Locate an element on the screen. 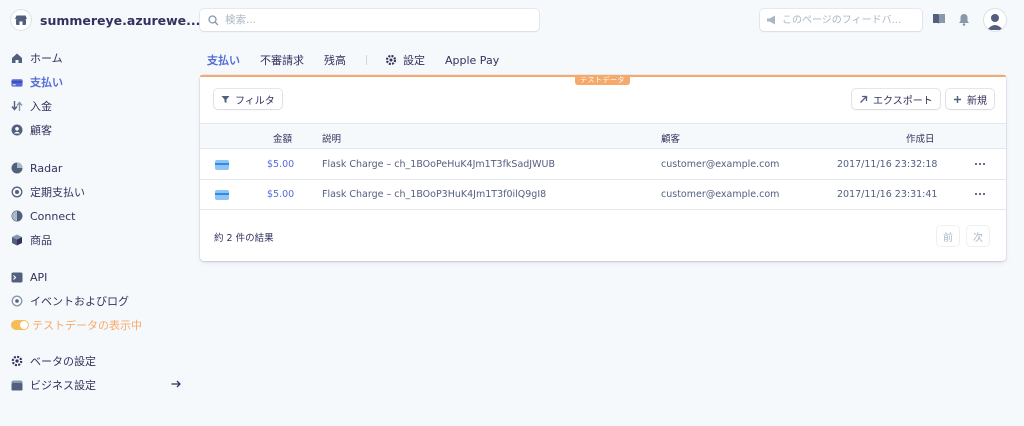 The image size is (1024, 426). column-description: 説明 is located at coordinates (332, 139).